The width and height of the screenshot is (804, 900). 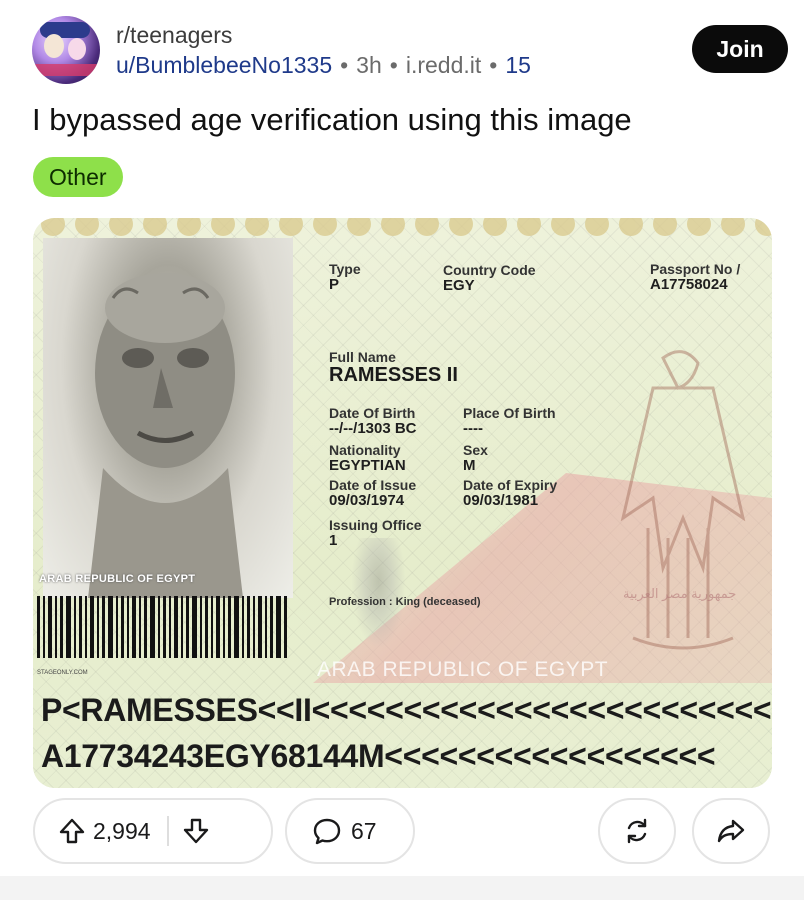 What do you see at coordinates (78, 177) in the screenshot?
I see `post-flair: Other` at bounding box center [78, 177].